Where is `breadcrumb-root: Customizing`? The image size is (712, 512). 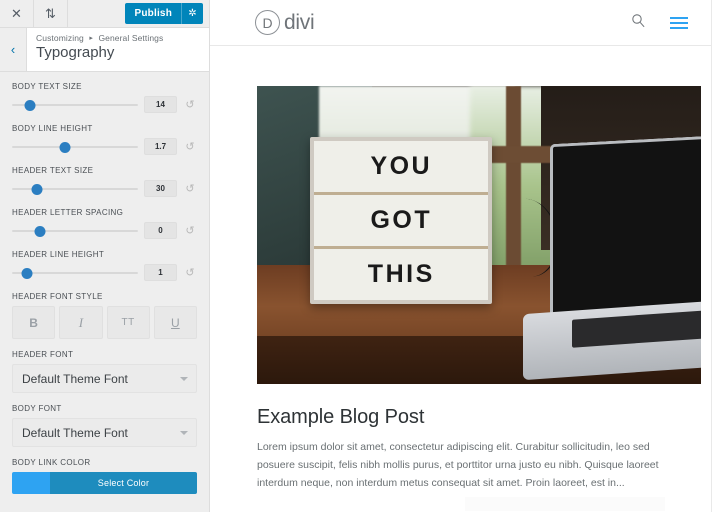 breadcrumb-root: Customizing is located at coordinates (60, 38).